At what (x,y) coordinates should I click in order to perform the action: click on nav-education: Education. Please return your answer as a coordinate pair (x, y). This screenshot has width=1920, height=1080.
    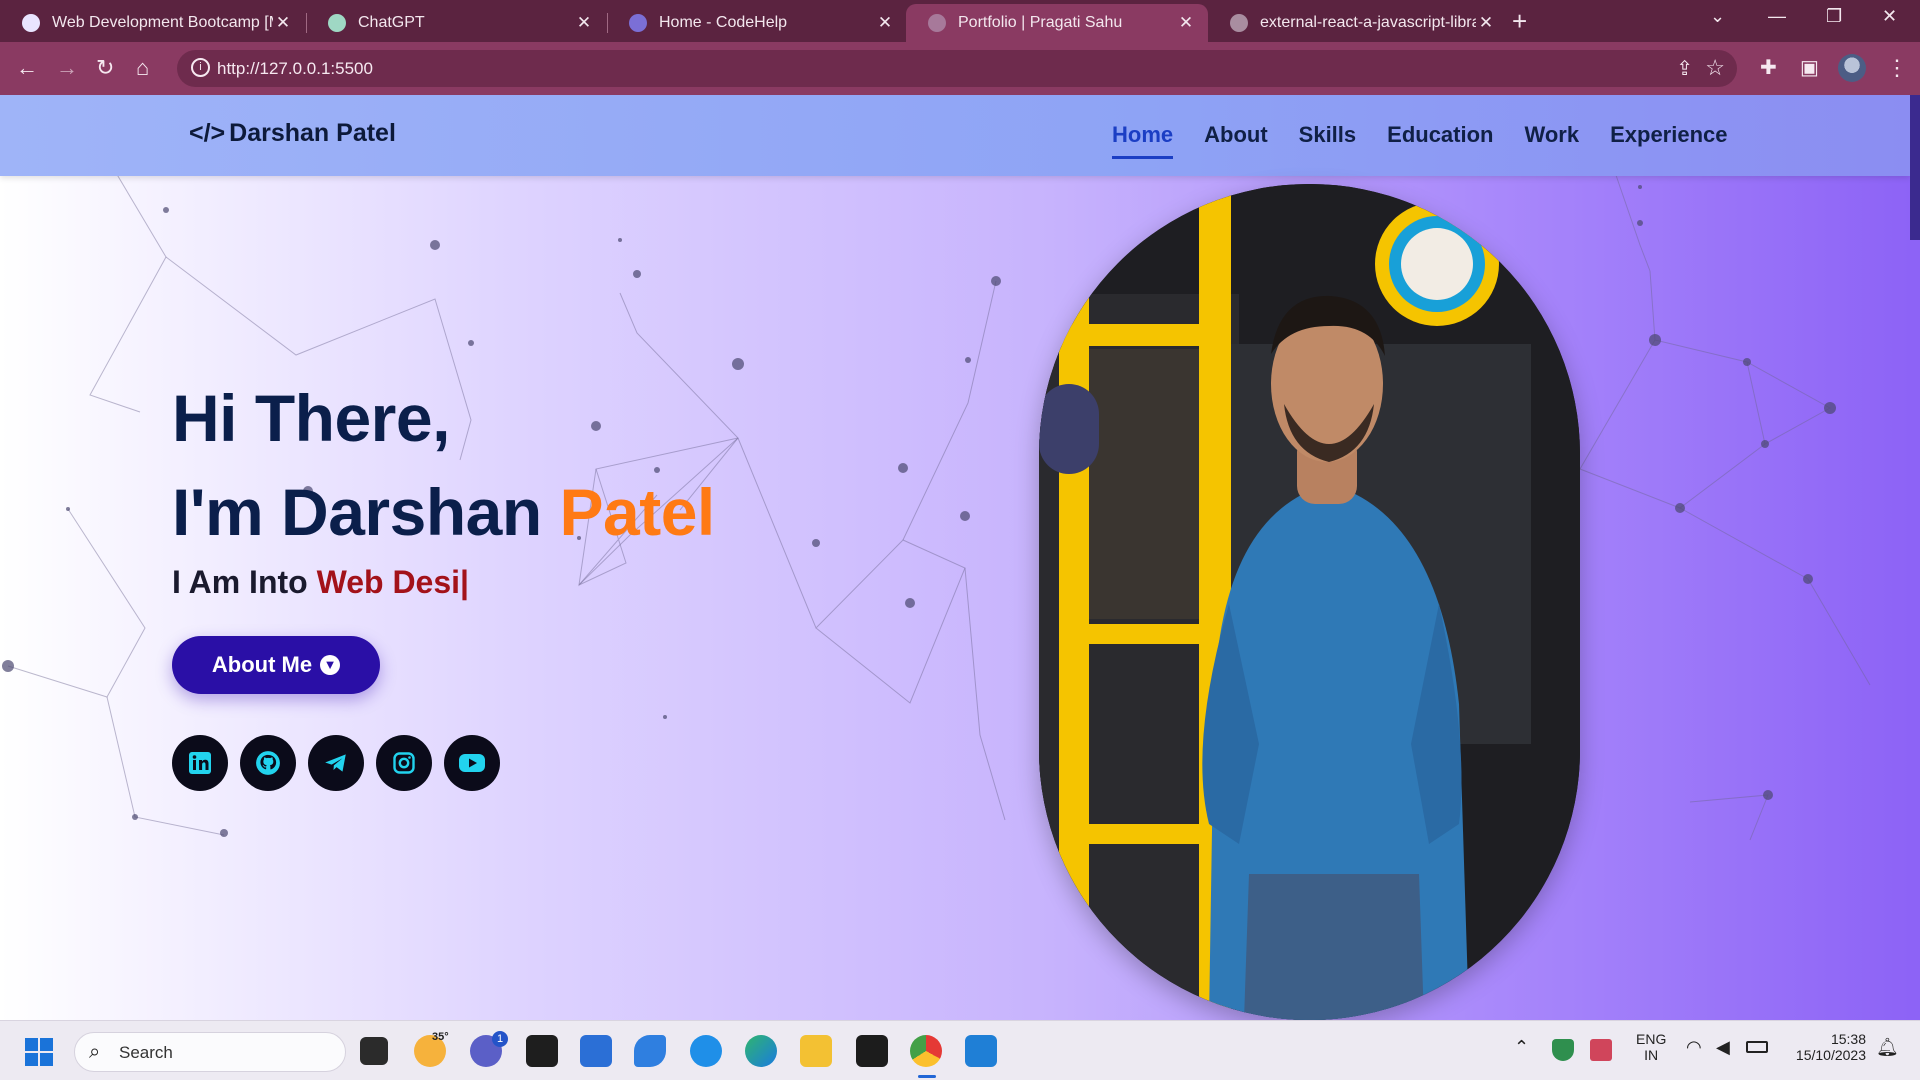
    Looking at the image, I should click on (1440, 140).